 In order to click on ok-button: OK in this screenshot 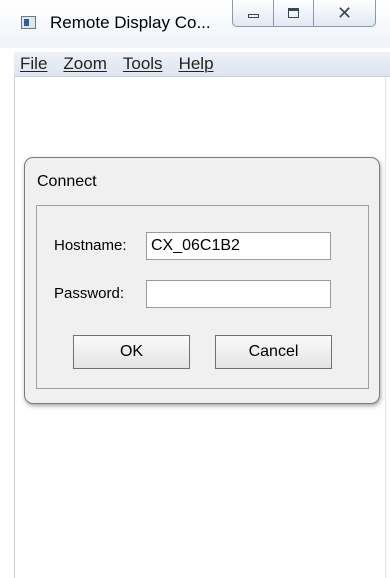, I will do `click(131, 352)`.